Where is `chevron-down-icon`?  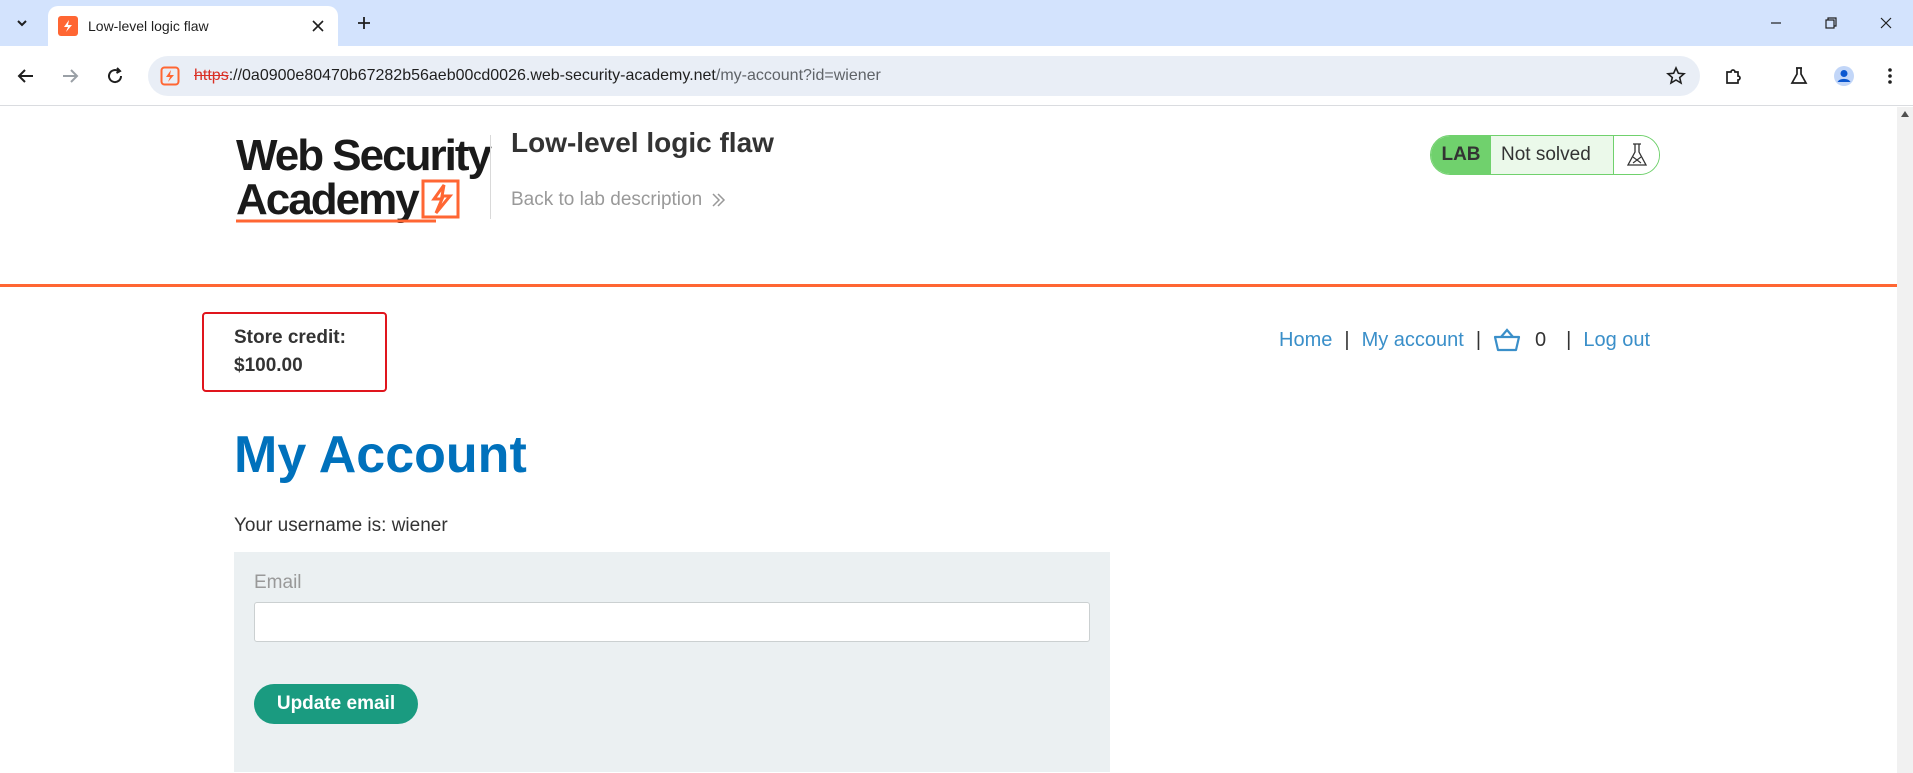
chevron-down-icon is located at coordinates (22, 23).